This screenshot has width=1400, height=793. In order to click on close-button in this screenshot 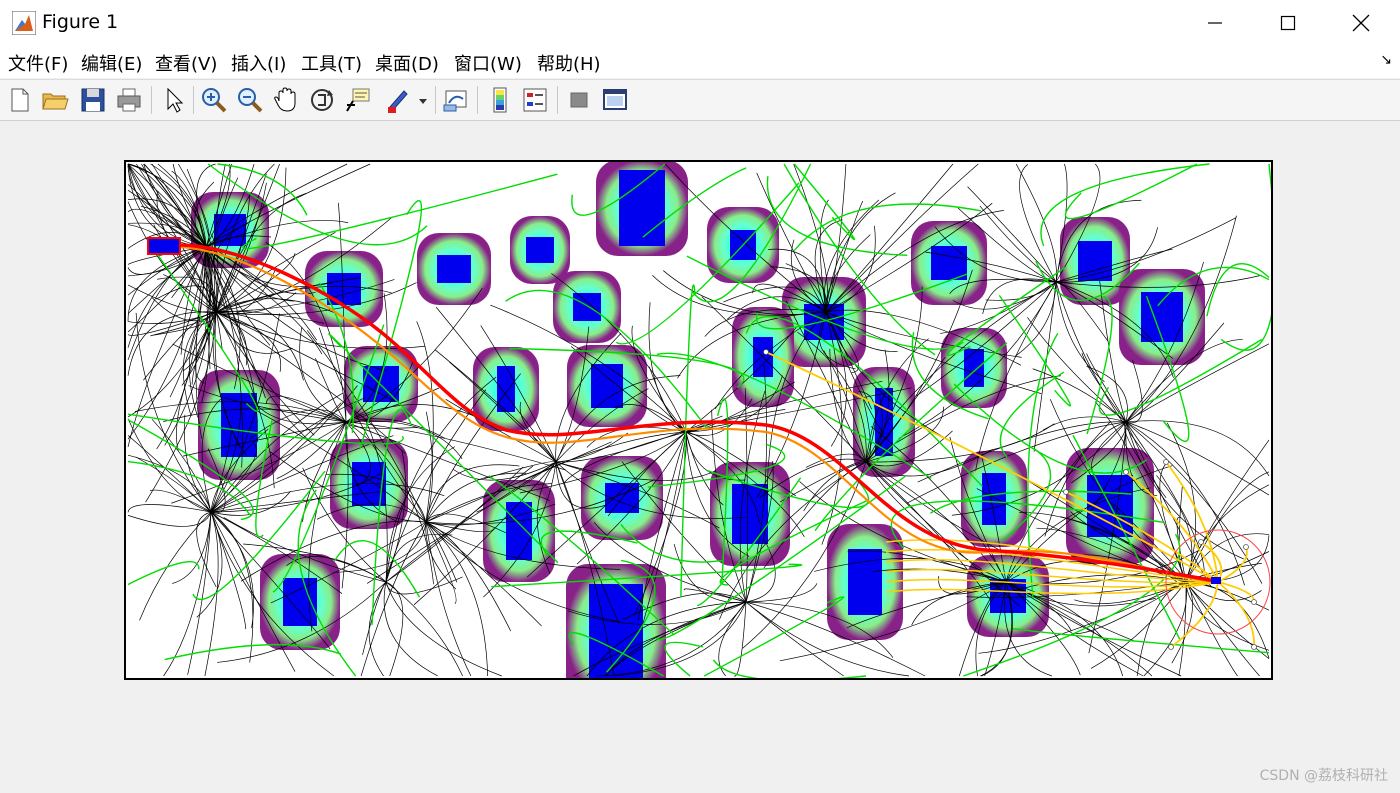, I will do `click(1361, 23)`.